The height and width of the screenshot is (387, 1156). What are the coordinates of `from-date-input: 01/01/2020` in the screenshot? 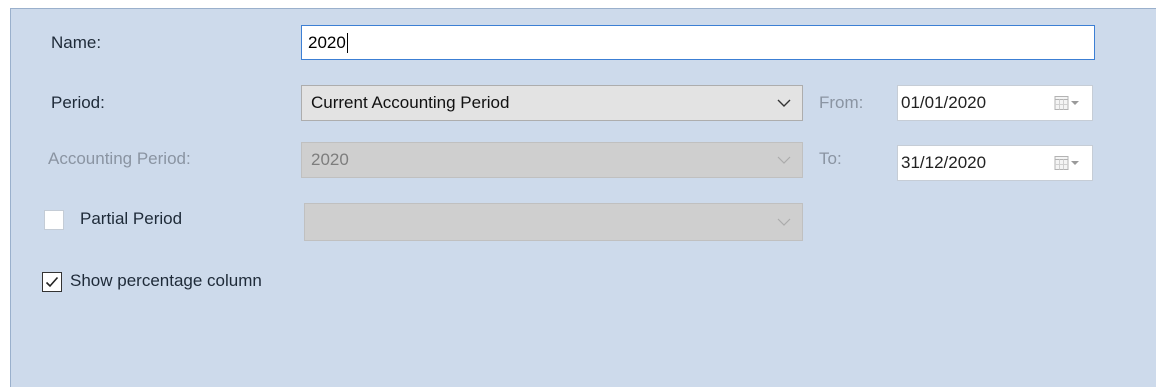 It's located at (995, 103).